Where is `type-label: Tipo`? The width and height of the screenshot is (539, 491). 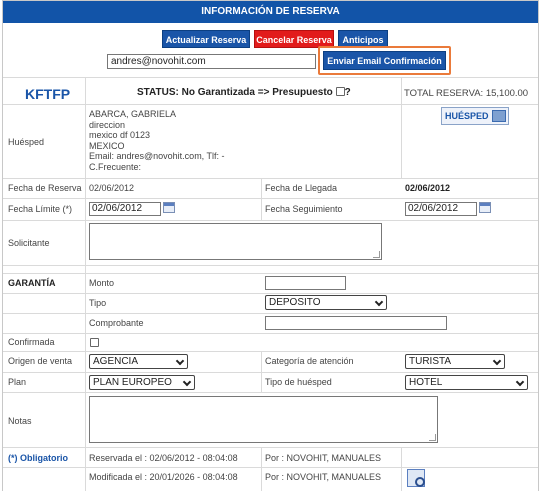 type-label: Tipo is located at coordinates (98, 303).